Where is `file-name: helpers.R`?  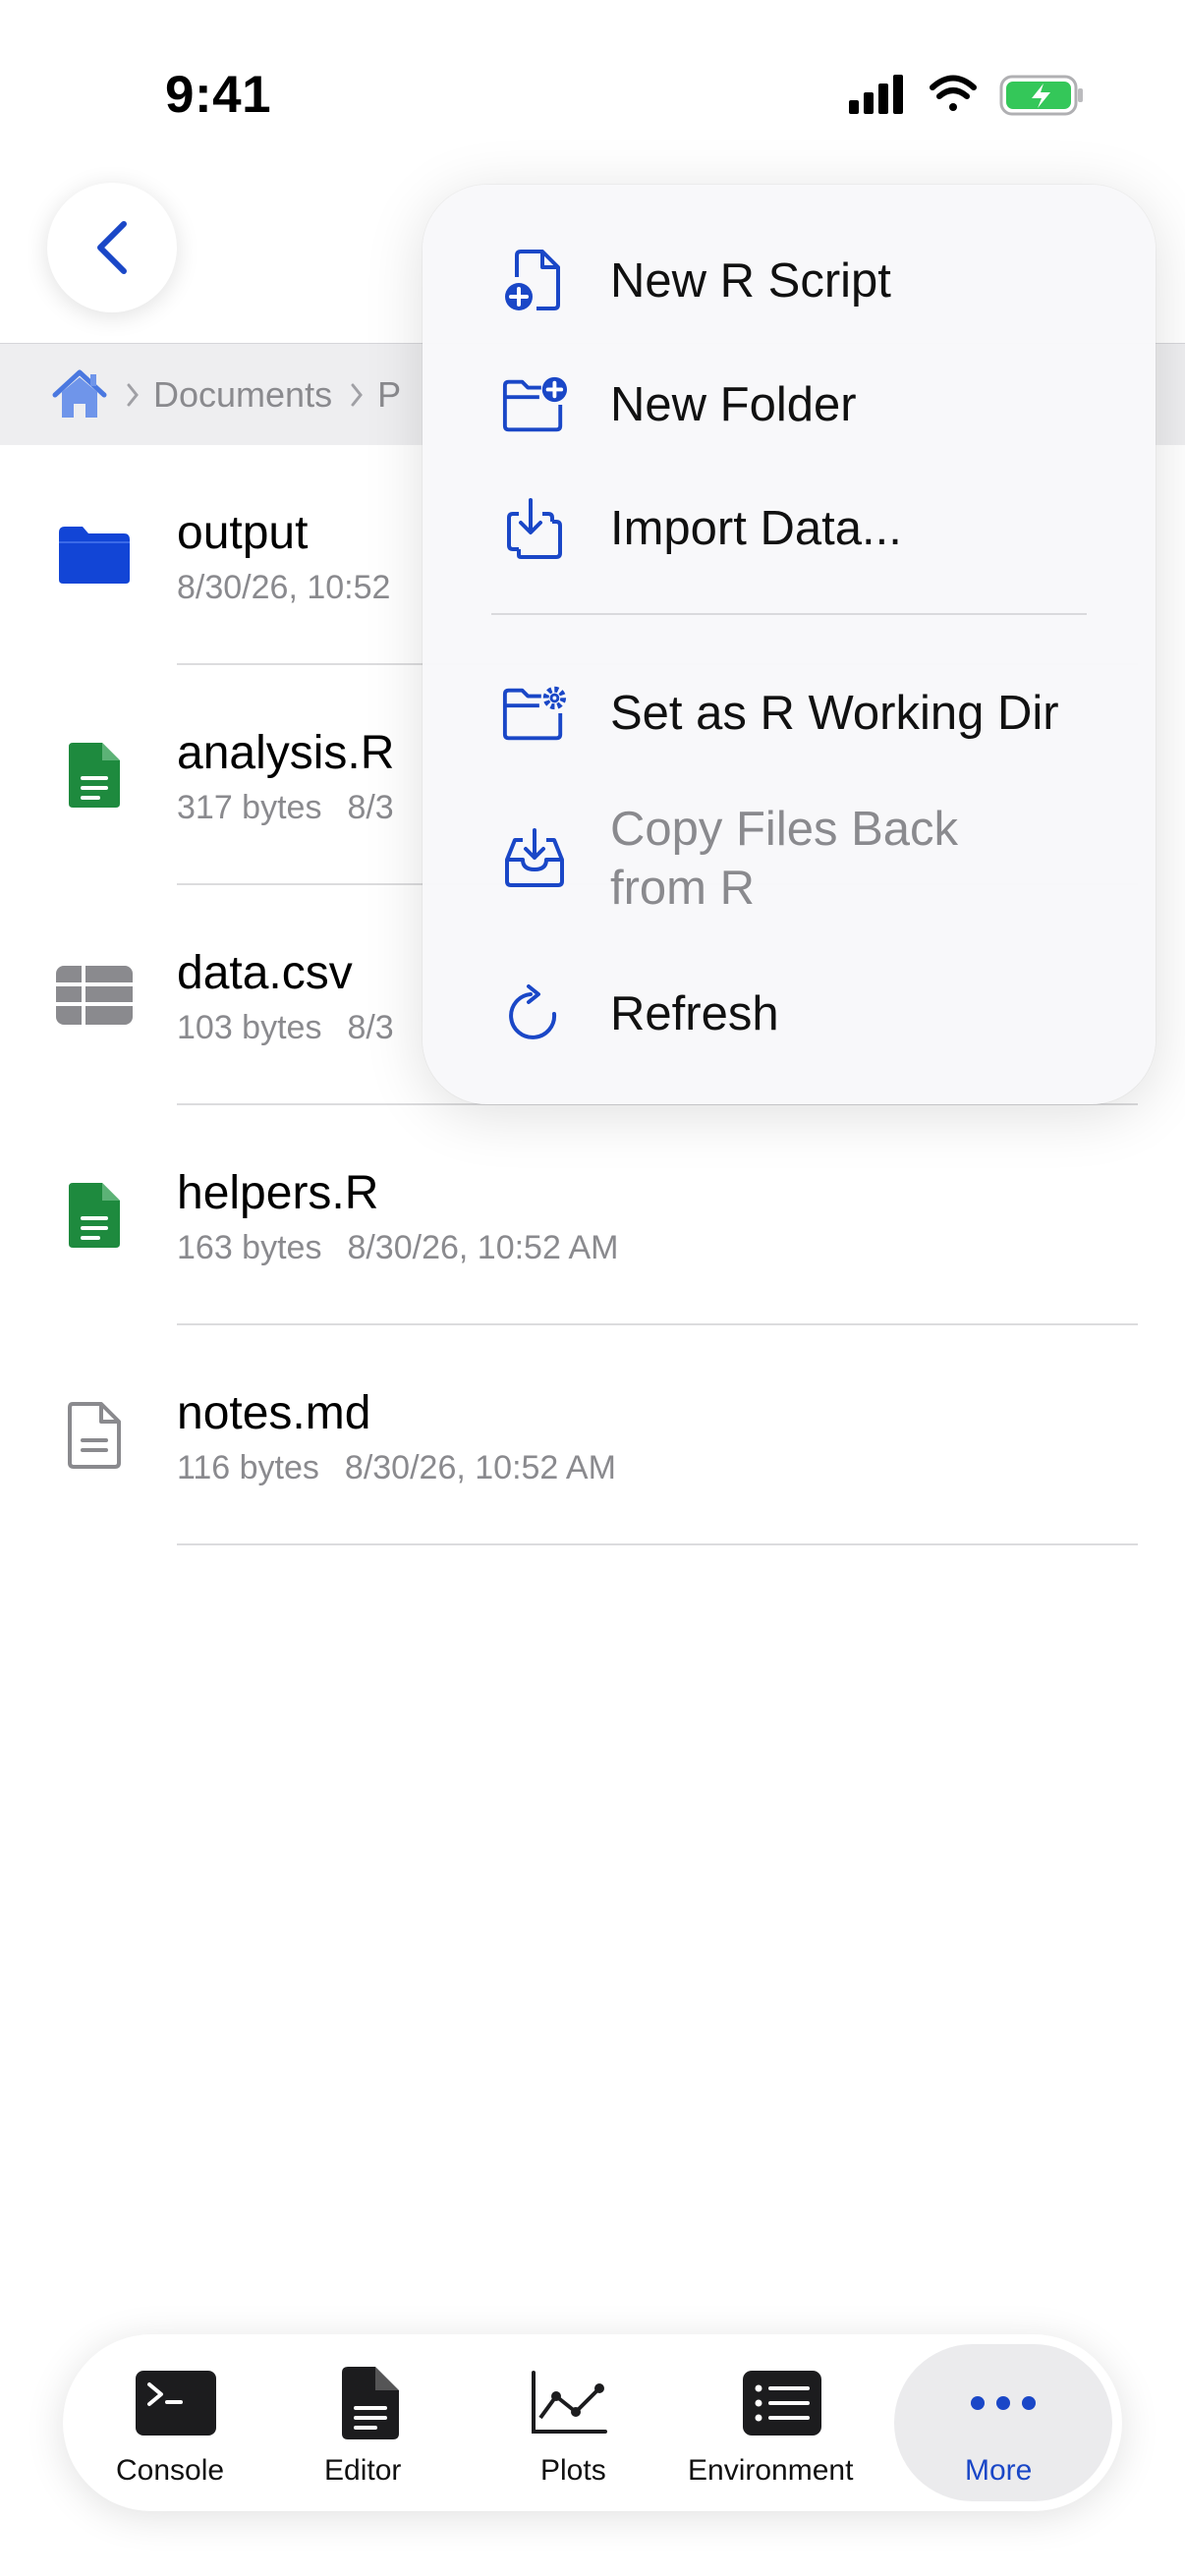
file-name: helpers.R is located at coordinates (278, 1193).